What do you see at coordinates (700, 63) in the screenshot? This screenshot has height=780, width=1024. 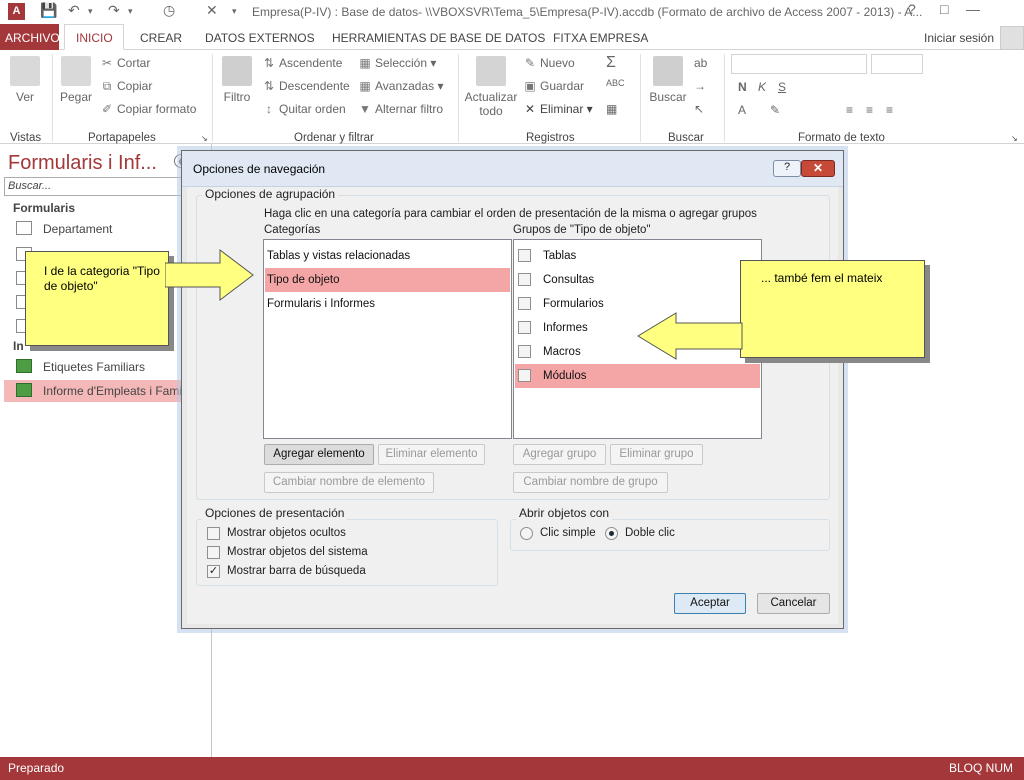 I see `replace-icon: ab` at bounding box center [700, 63].